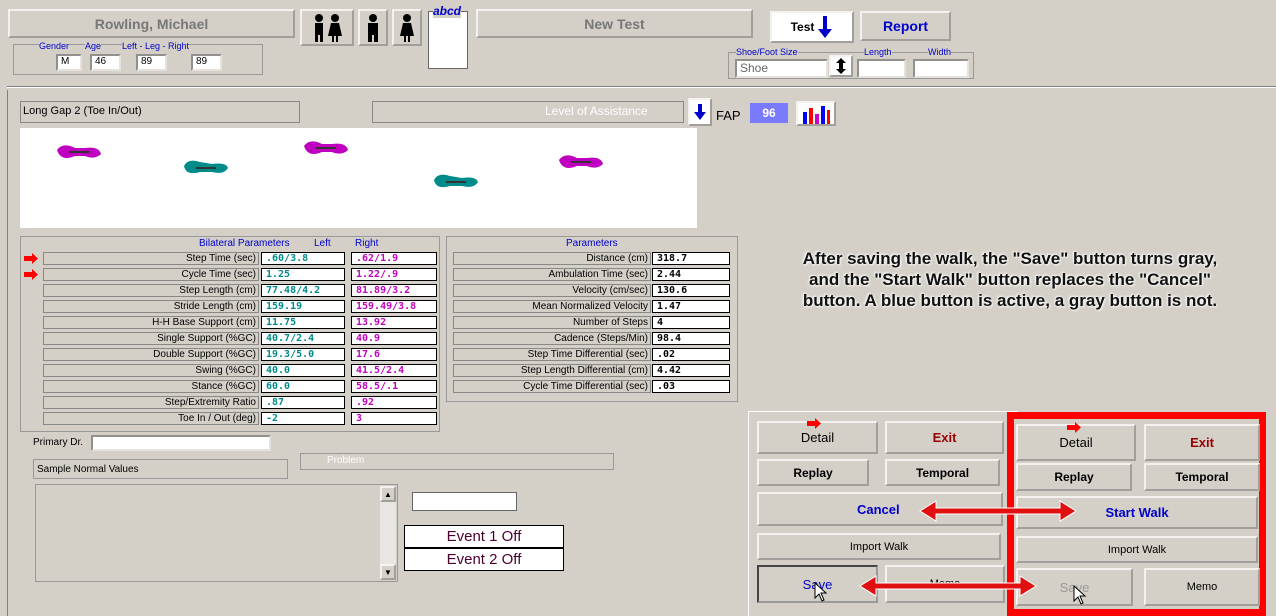  Describe the element at coordinates (181, 443) in the screenshot. I see `primary-dr-field` at that location.